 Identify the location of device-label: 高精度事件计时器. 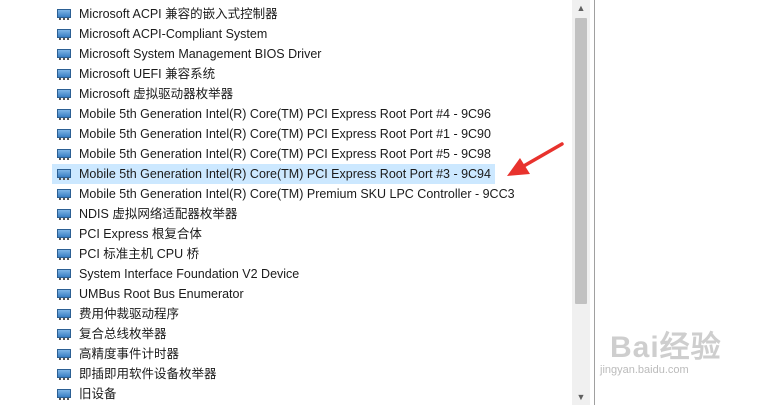
(129, 354).